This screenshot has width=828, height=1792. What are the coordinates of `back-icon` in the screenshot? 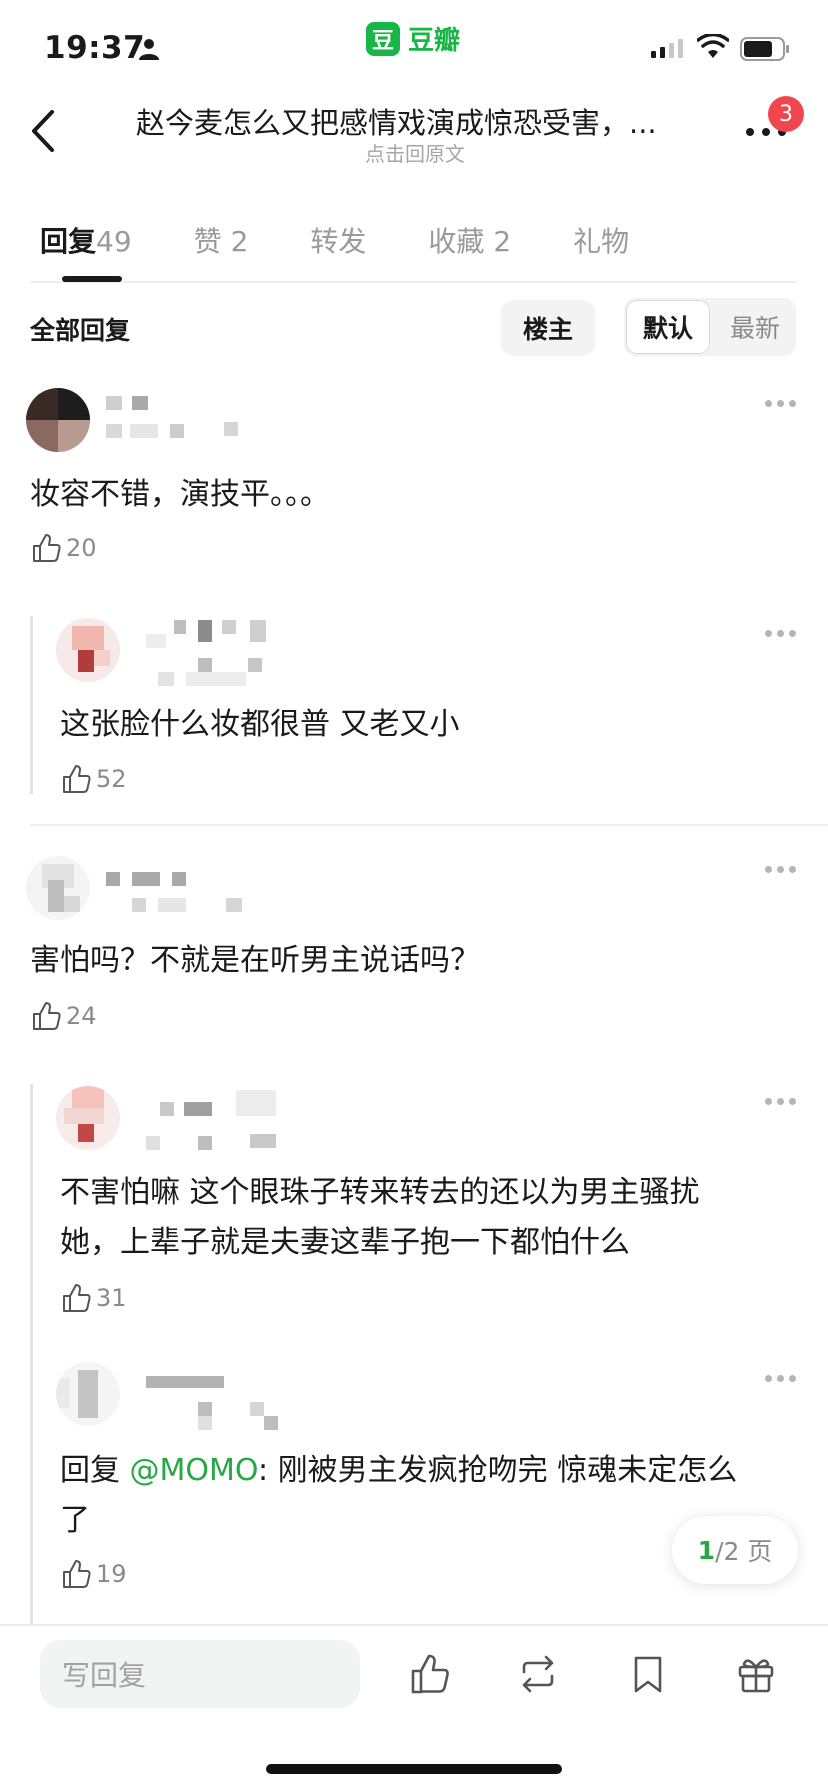 It's located at (43, 131).